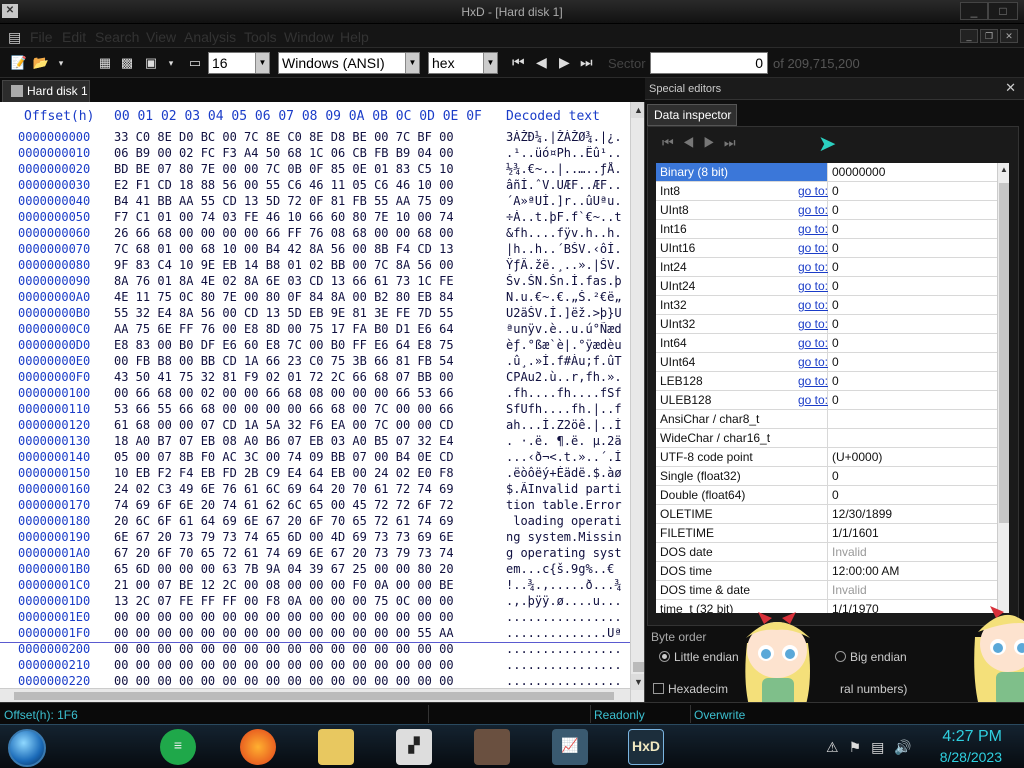 This screenshot has height=768, width=1024. Describe the element at coordinates (826, 419) in the screenshot. I see `inspector-row: AnsiChar / char8_t` at that location.